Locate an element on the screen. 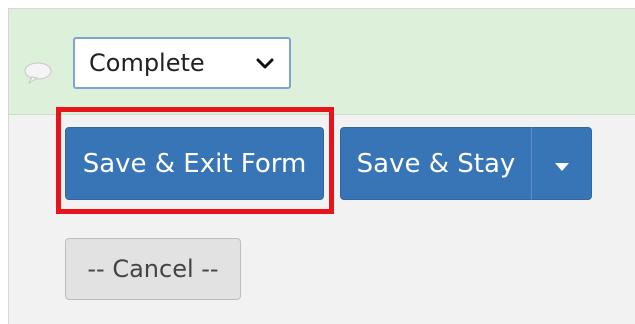 This screenshot has width=635, height=324. chevron-down-icon is located at coordinates (265, 63).